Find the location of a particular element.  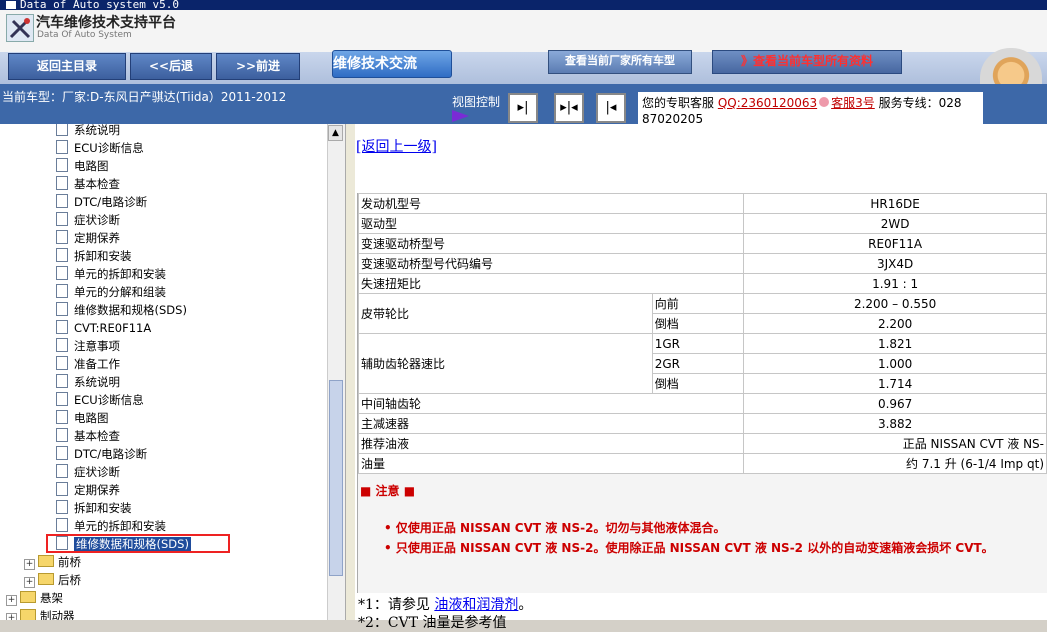

scroll-up-button: ▲ is located at coordinates (335, 133).